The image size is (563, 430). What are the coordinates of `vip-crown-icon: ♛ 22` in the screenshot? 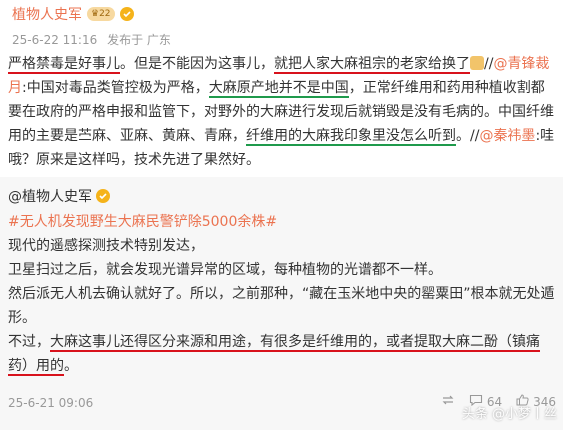 It's located at (101, 14).